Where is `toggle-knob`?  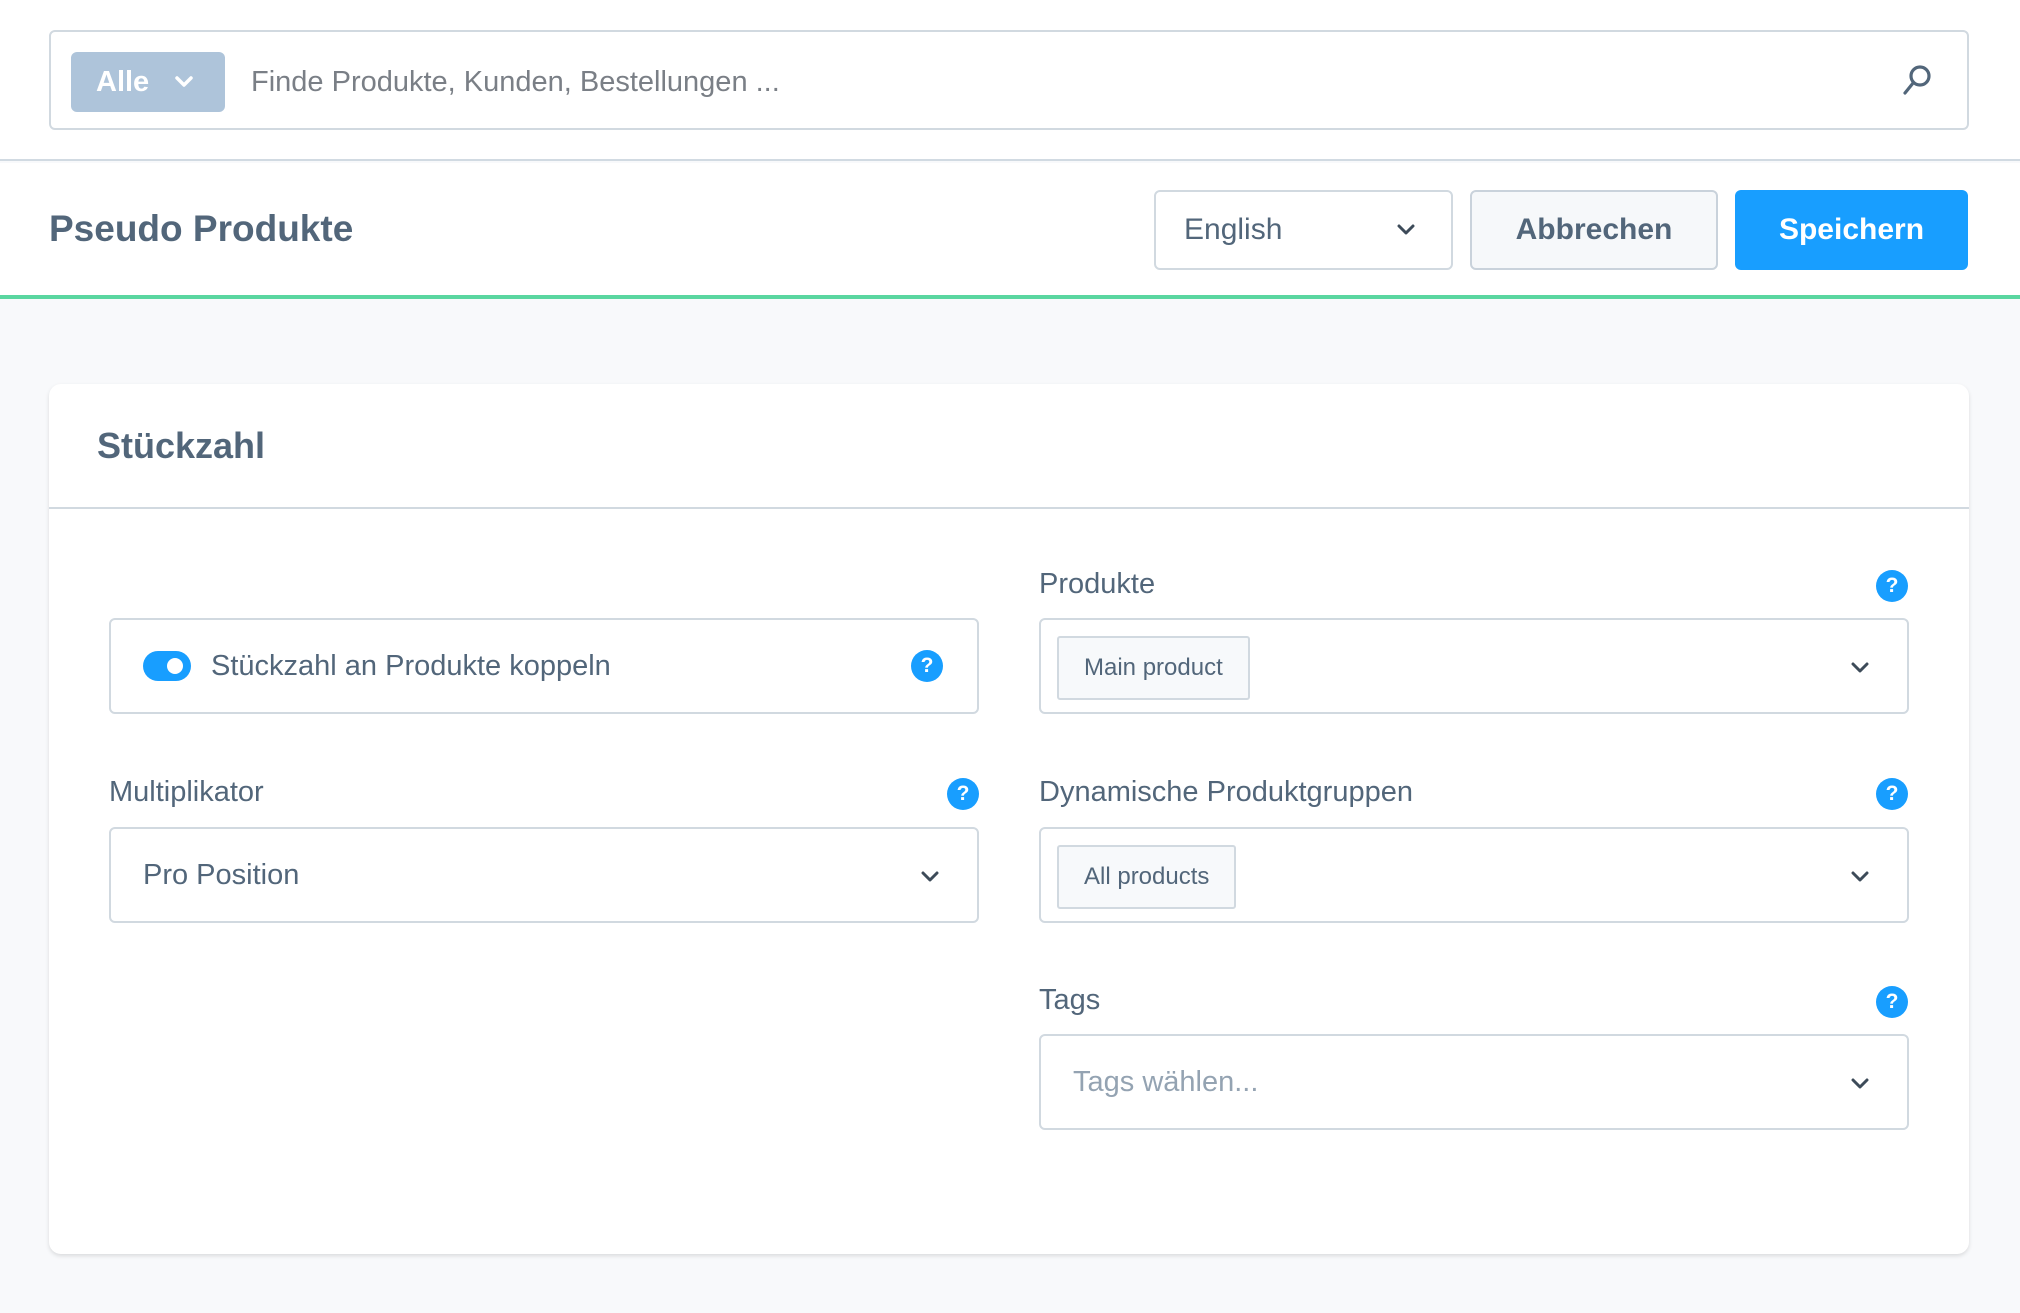
toggle-knob is located at coordinates (175, 666).